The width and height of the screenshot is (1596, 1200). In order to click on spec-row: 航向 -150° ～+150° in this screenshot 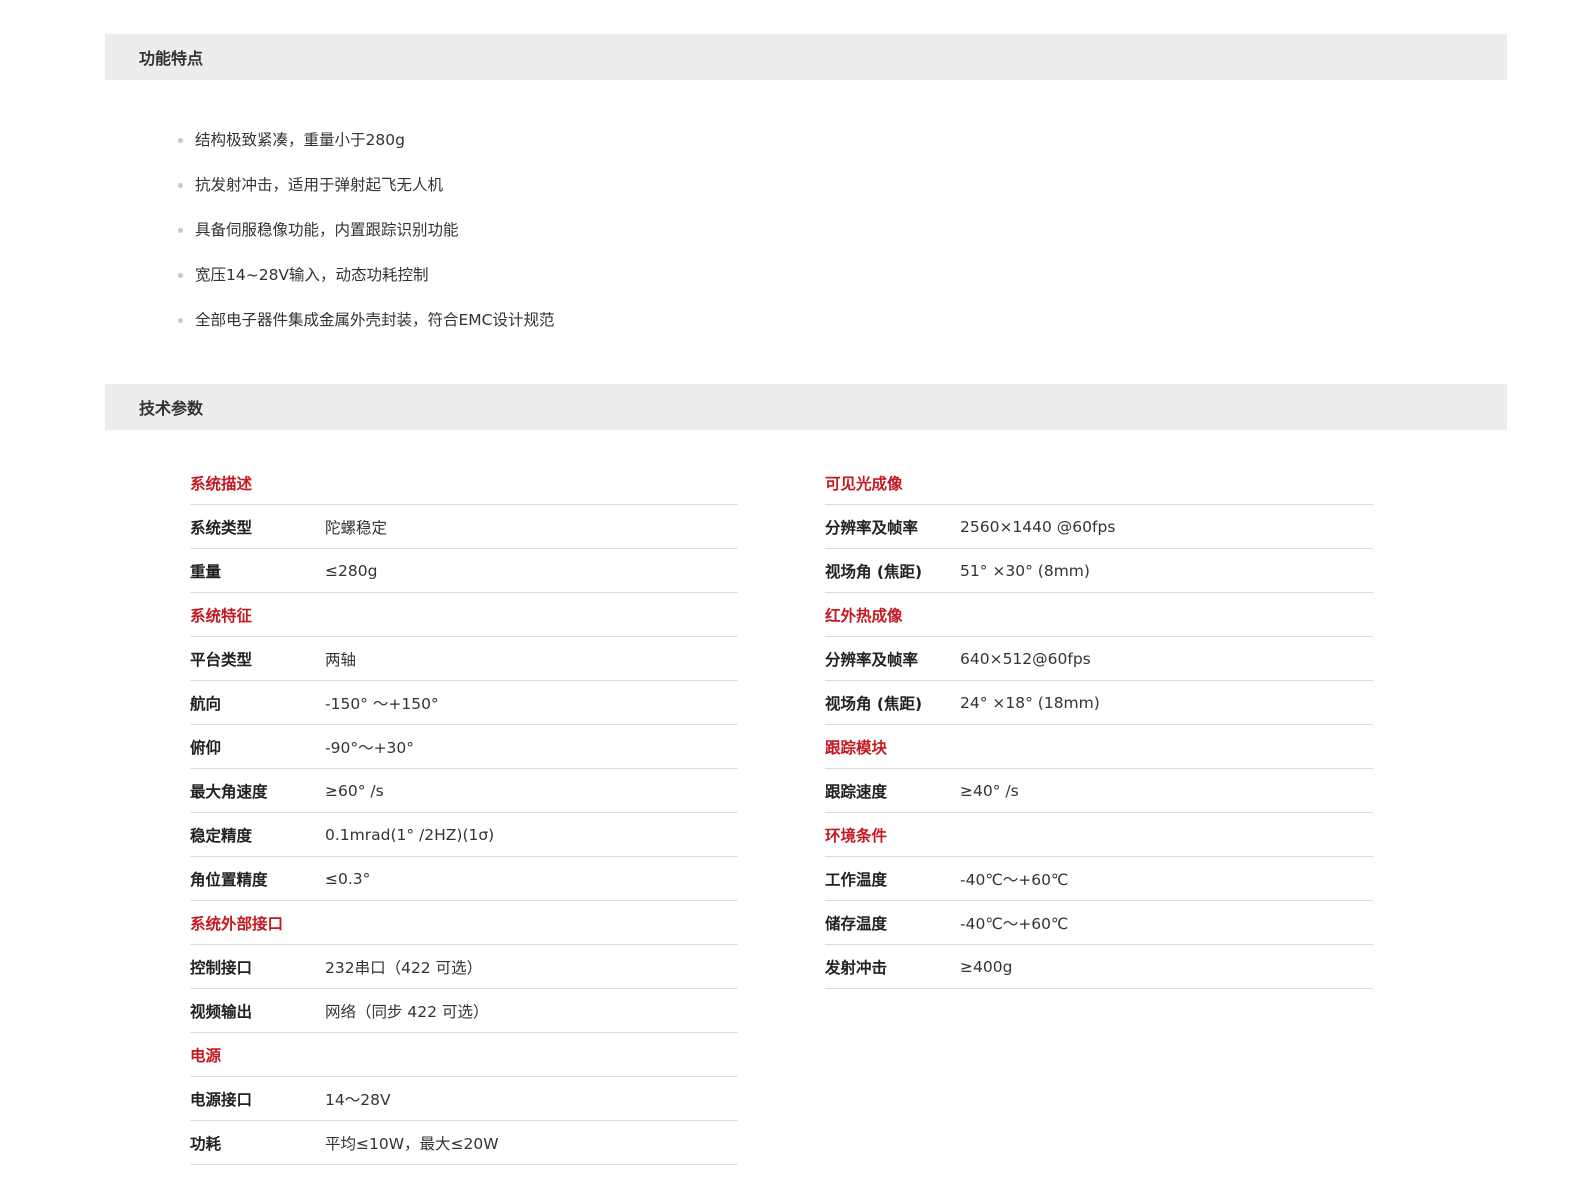, I will do `click(464, 703)`.